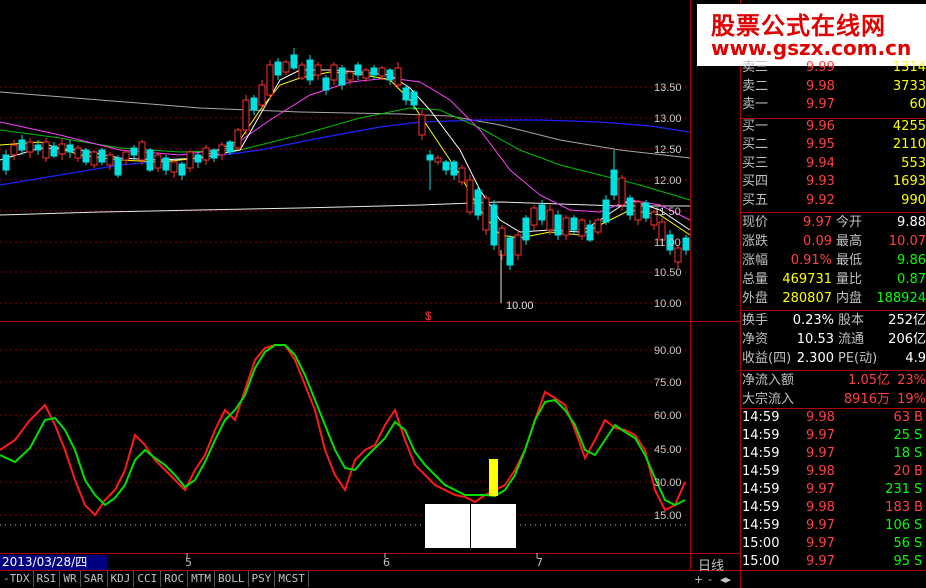 This screenshot has height=588, width=926. I want to click on indicator-tab-mtm: MTM, so click(201, 579).